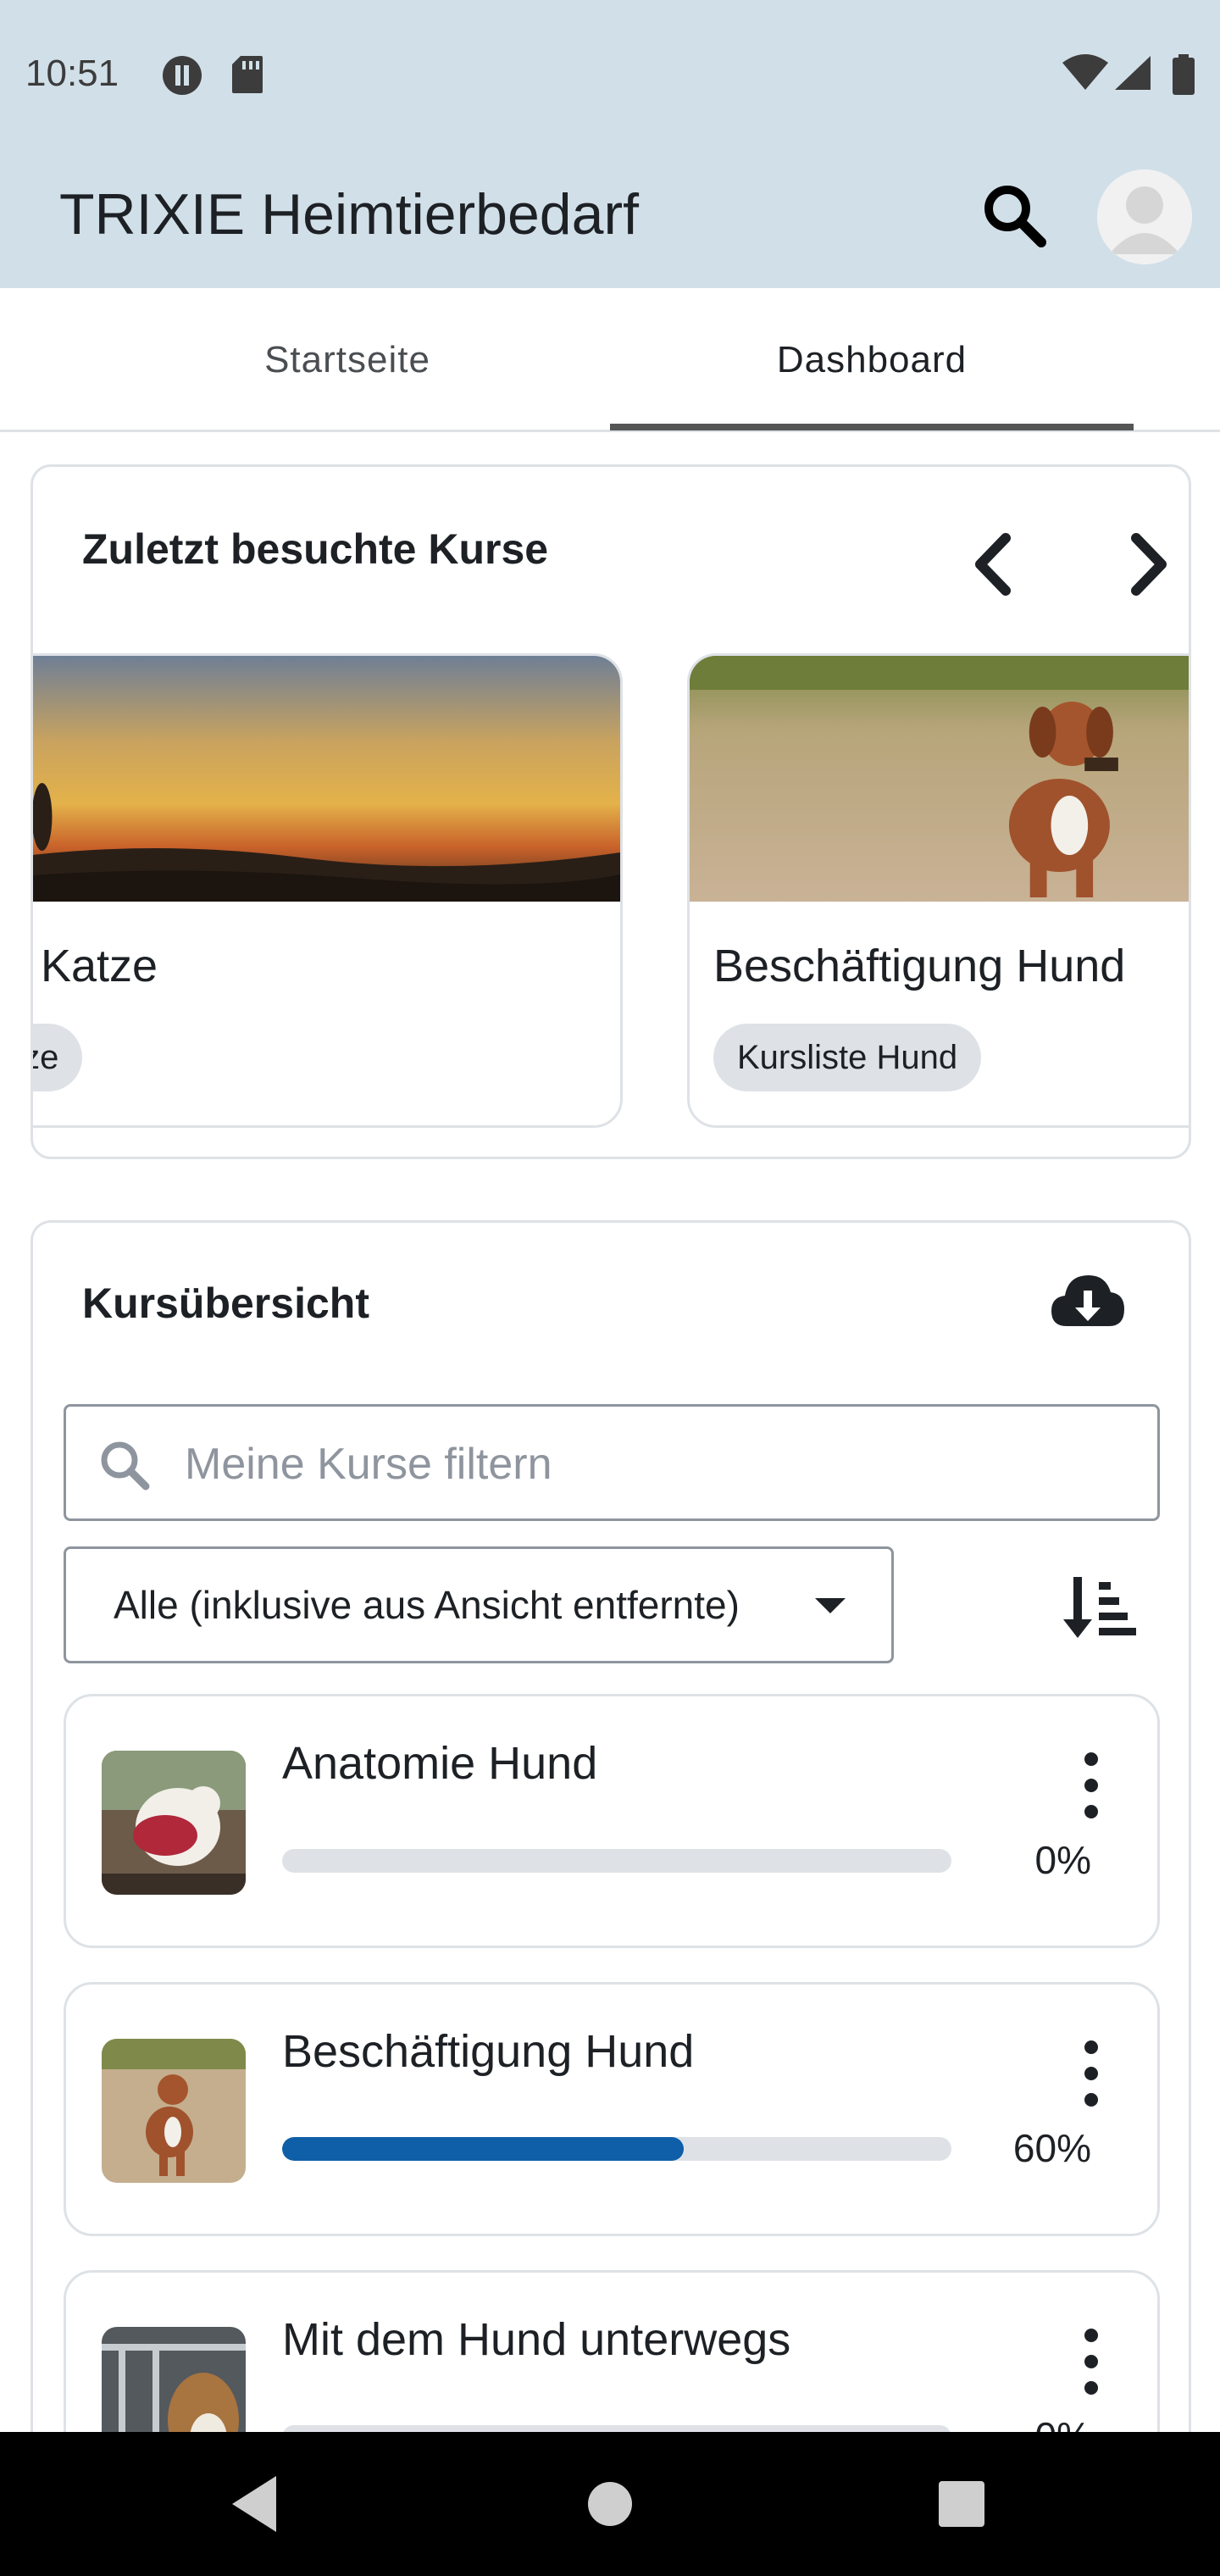  Describe the element at coordinates (847, 1057) in the screenshot. I see `recent-course-category-badge: Kursliste Hund` at that location.